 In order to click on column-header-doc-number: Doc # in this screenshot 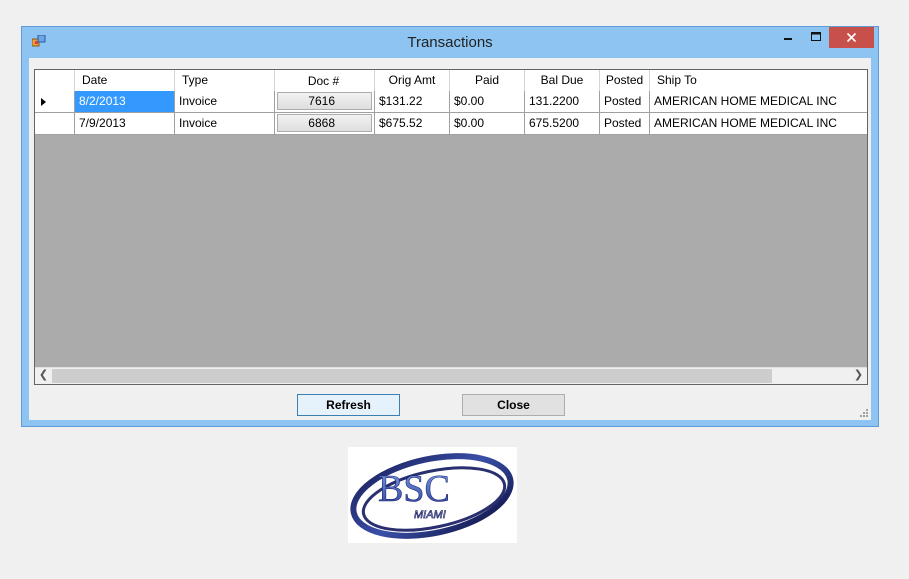, I will do `click(325, 81)`.